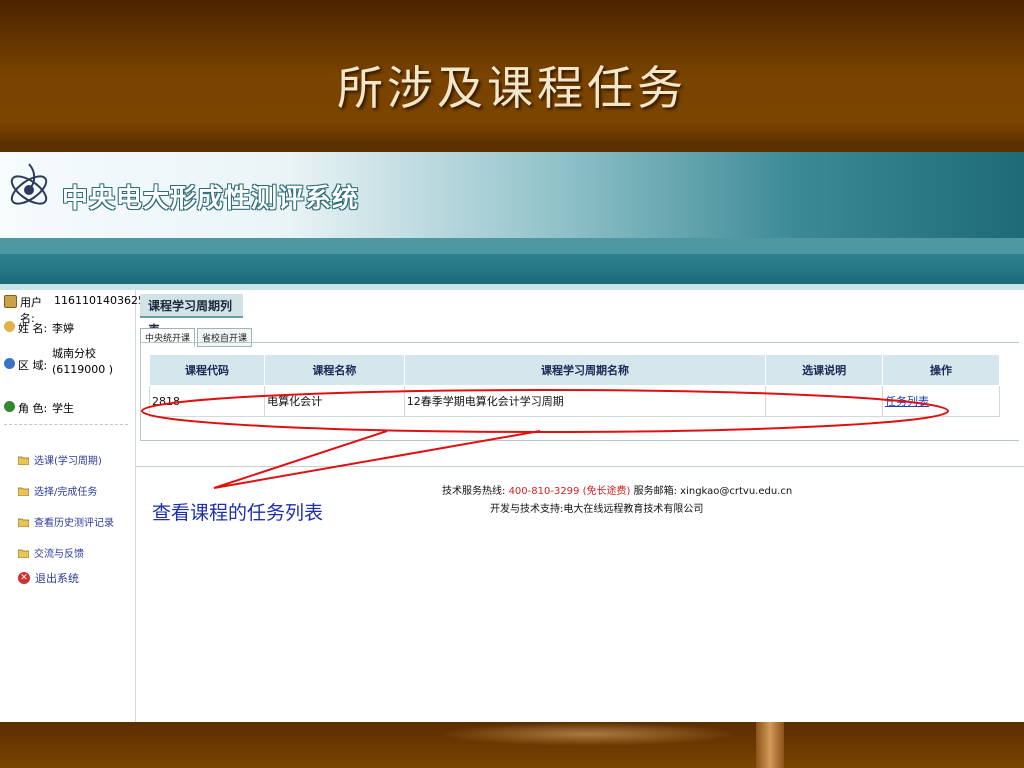  What do you see at coordinates (9, 326) in the screenshot?
I see `person-icon` at bounding box center [9, 326].